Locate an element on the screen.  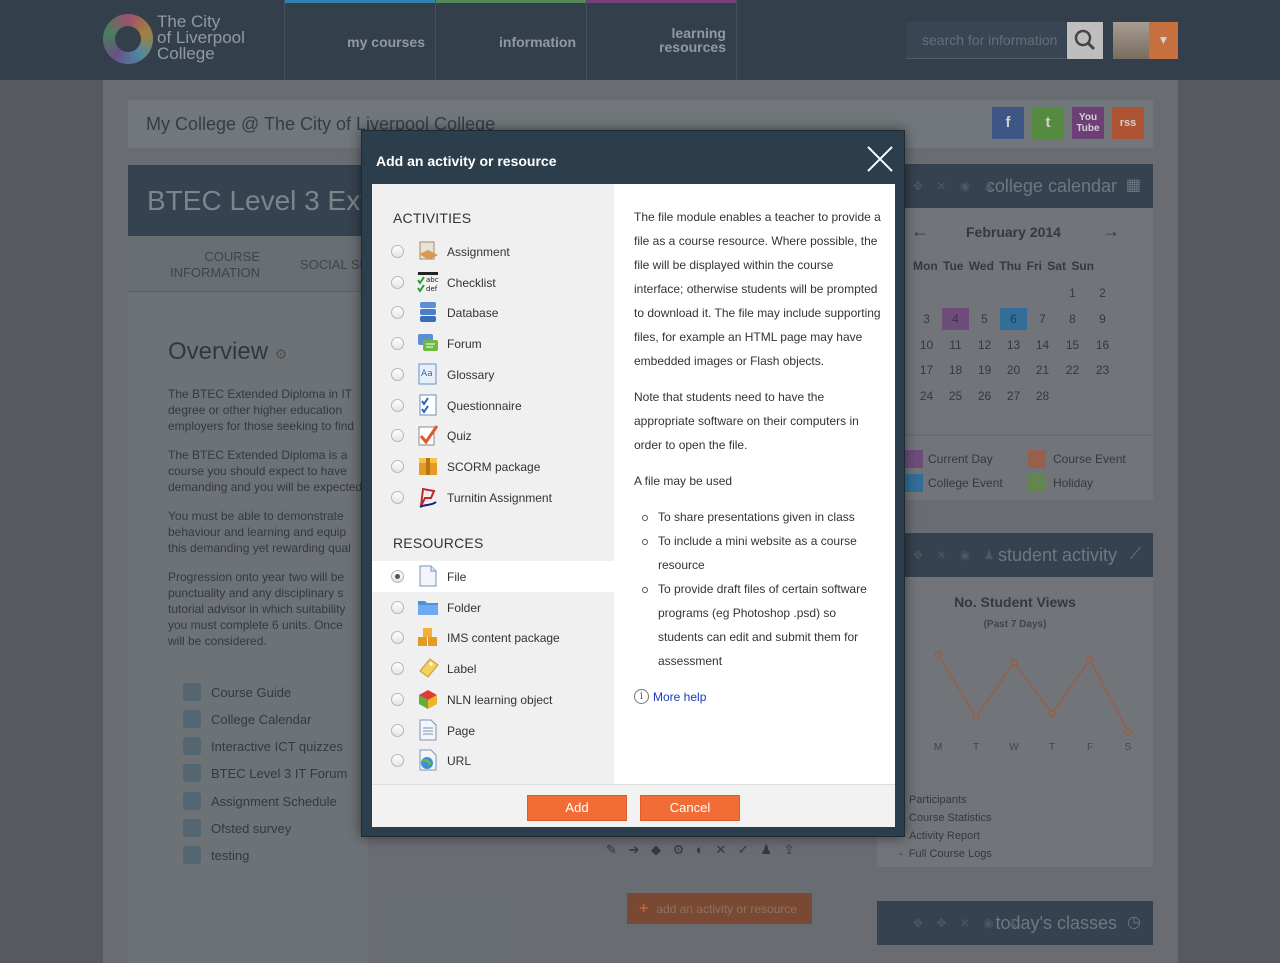
module-option-scorm-package: SCORM package is located at coordinates (493, 466).